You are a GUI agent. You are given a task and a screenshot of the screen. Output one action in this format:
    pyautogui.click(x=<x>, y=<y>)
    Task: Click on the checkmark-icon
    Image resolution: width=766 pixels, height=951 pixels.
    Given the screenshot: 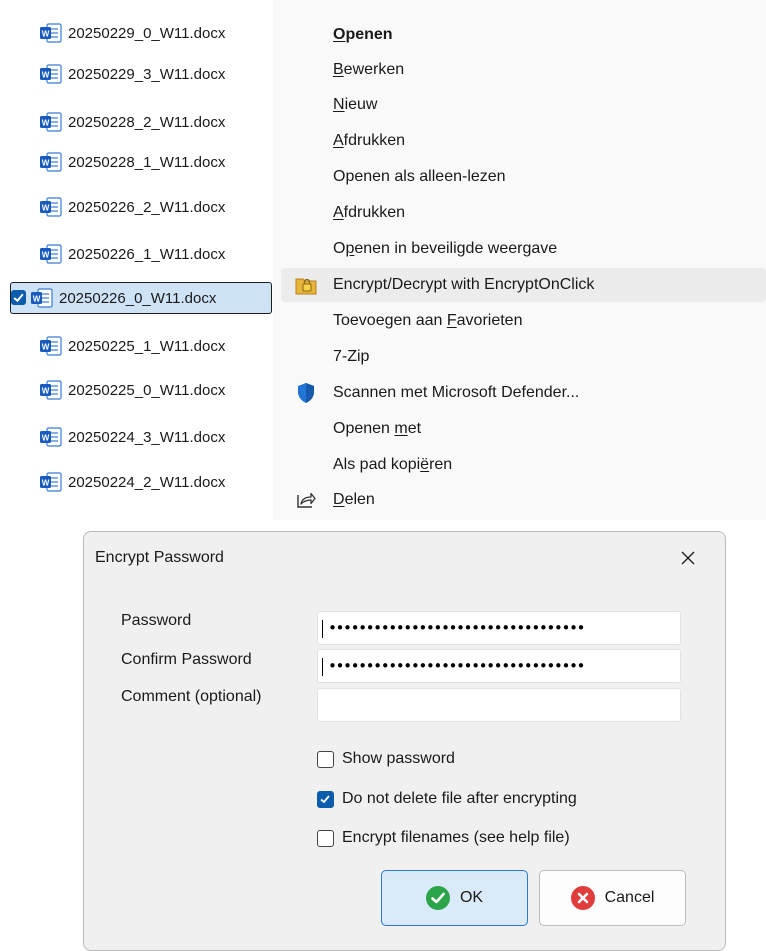 What is the action you would take?
    pyautogui.click(x=325, y=798)
    